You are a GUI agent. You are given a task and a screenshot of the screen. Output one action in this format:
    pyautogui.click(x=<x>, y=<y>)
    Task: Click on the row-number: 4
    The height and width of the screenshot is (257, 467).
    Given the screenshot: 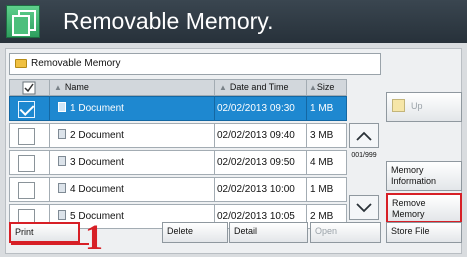 What is the action you would take?
    pyautogui.click(x=73, y=189)
    